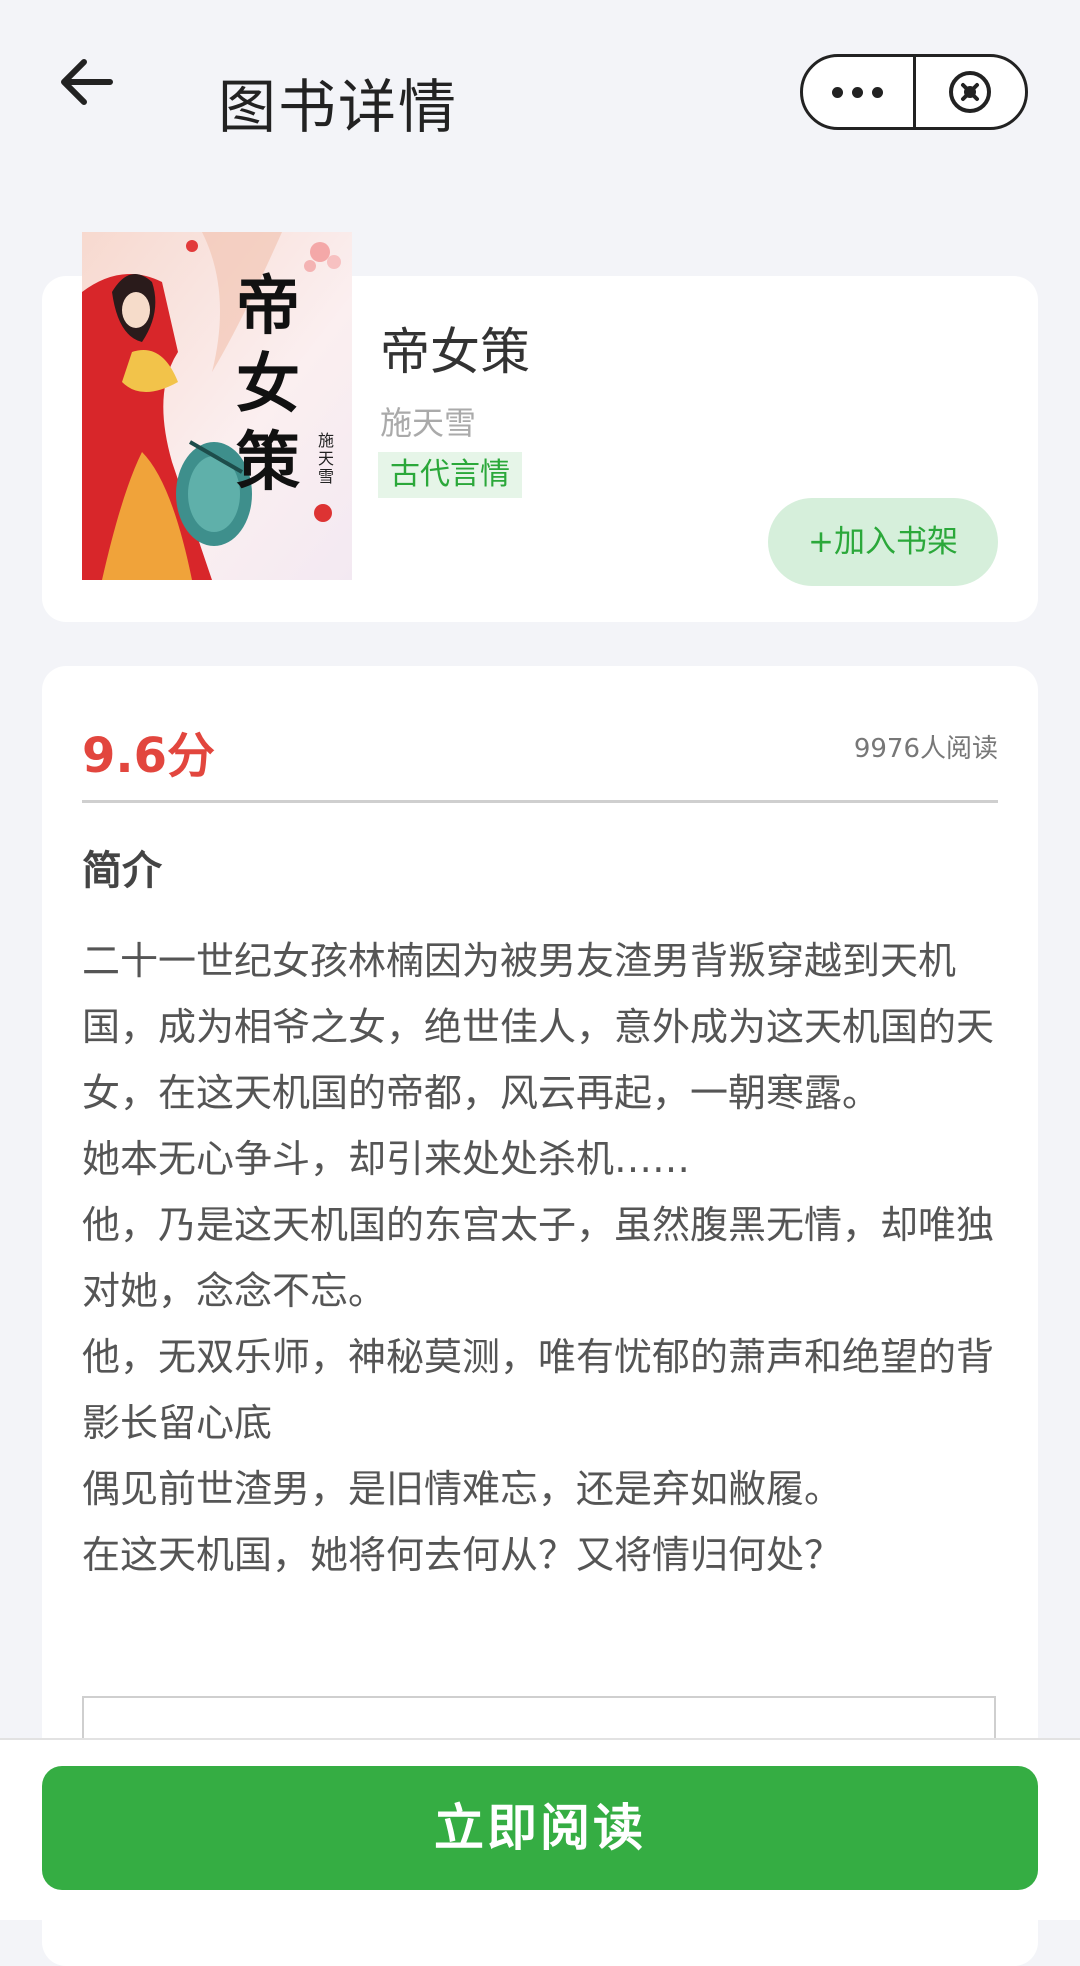 The width and height of the screenshot is (1080, 1966). What do you see at coordinates (540, 801) in the screenshot?
I see `divider` at bounding box center [540, 801].